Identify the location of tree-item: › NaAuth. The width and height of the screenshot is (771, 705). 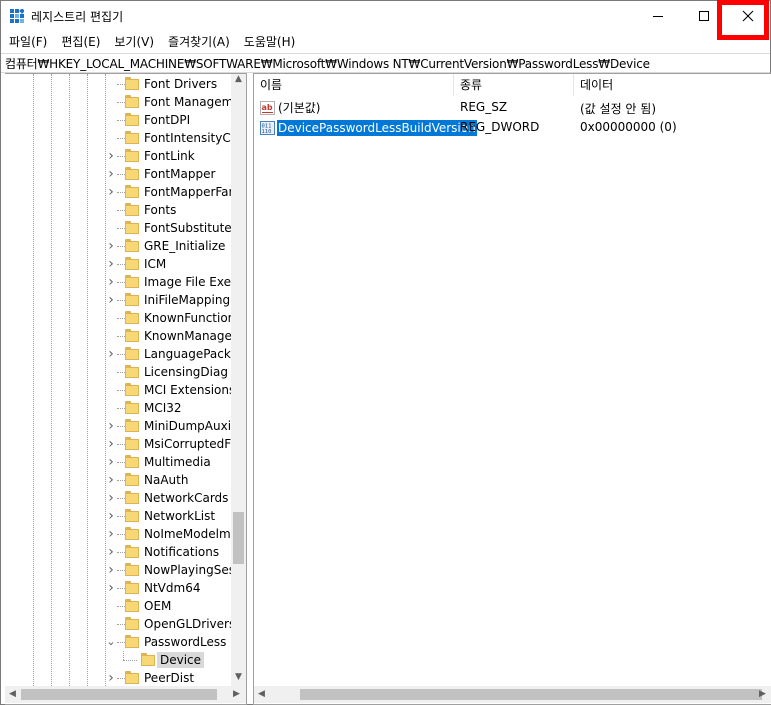
(118, 480).